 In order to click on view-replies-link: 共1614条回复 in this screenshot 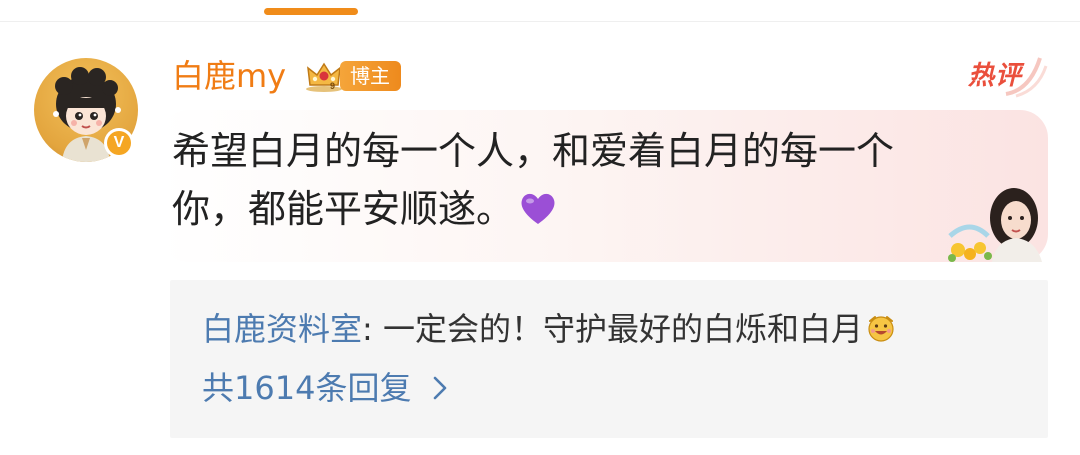, I will do `click(324, 388)`.